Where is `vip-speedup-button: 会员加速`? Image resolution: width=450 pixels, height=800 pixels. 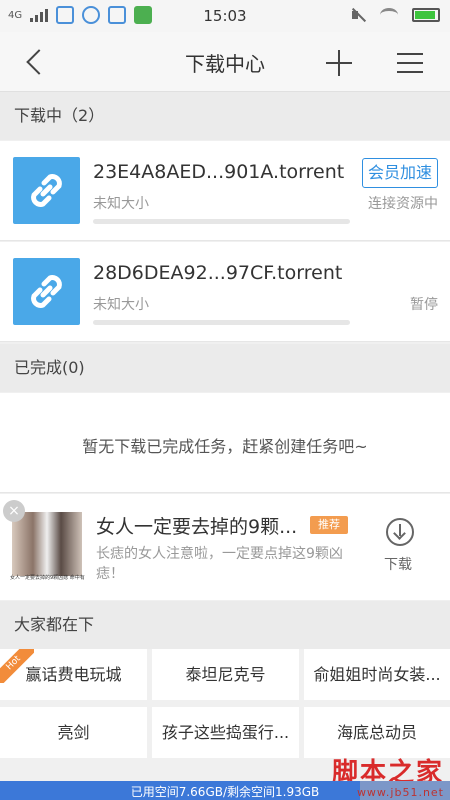
vip-speedup-button: 会员加速 is located at coordinates (400, 173).